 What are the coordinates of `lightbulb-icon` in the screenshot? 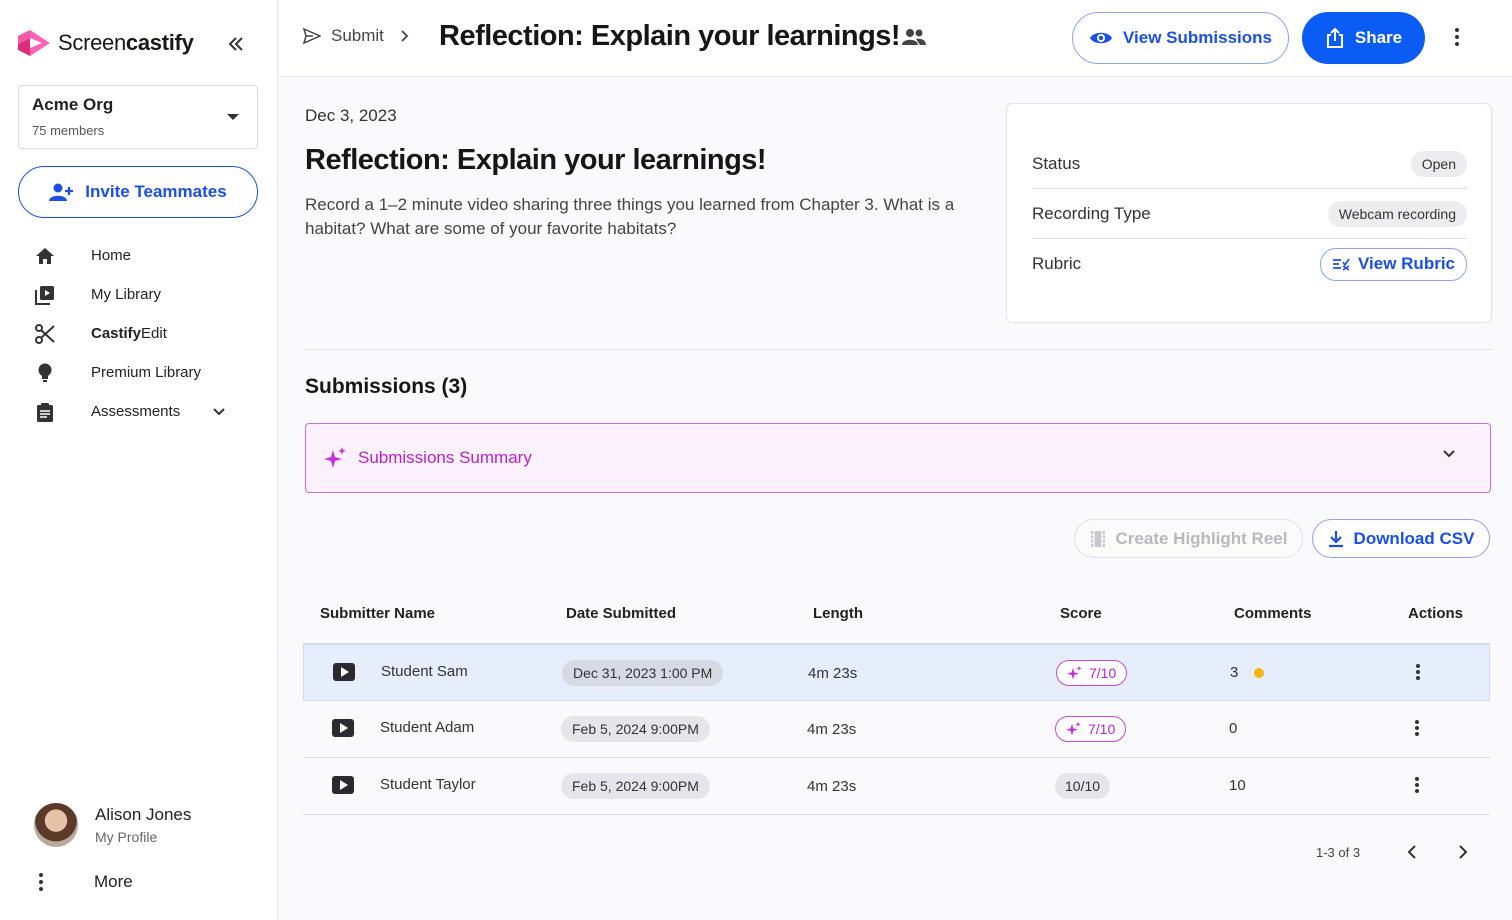 It's located at (45, 373).